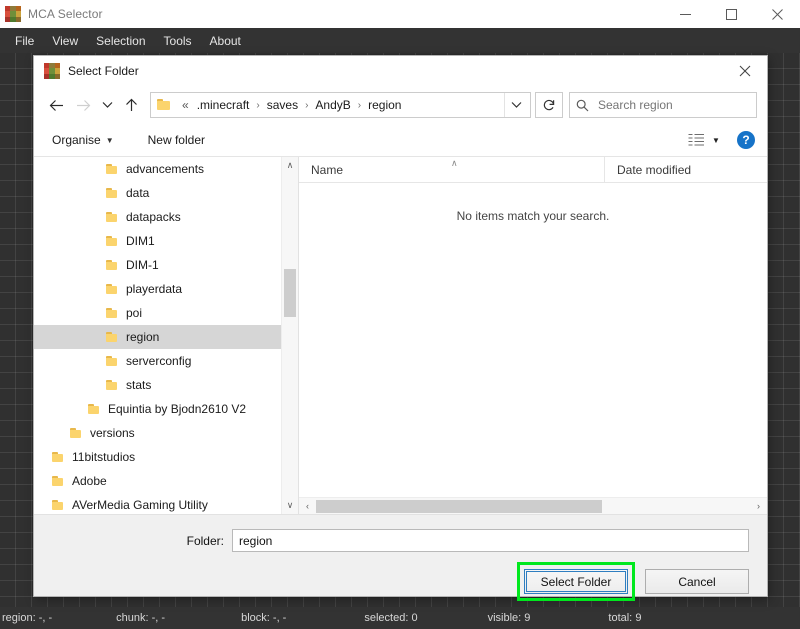 This screenshot has width=800, height=629. What do you see at coordinates (746, 140) in the screenshot?
I see `help-icon: ?` at bounding box center [746, 140].